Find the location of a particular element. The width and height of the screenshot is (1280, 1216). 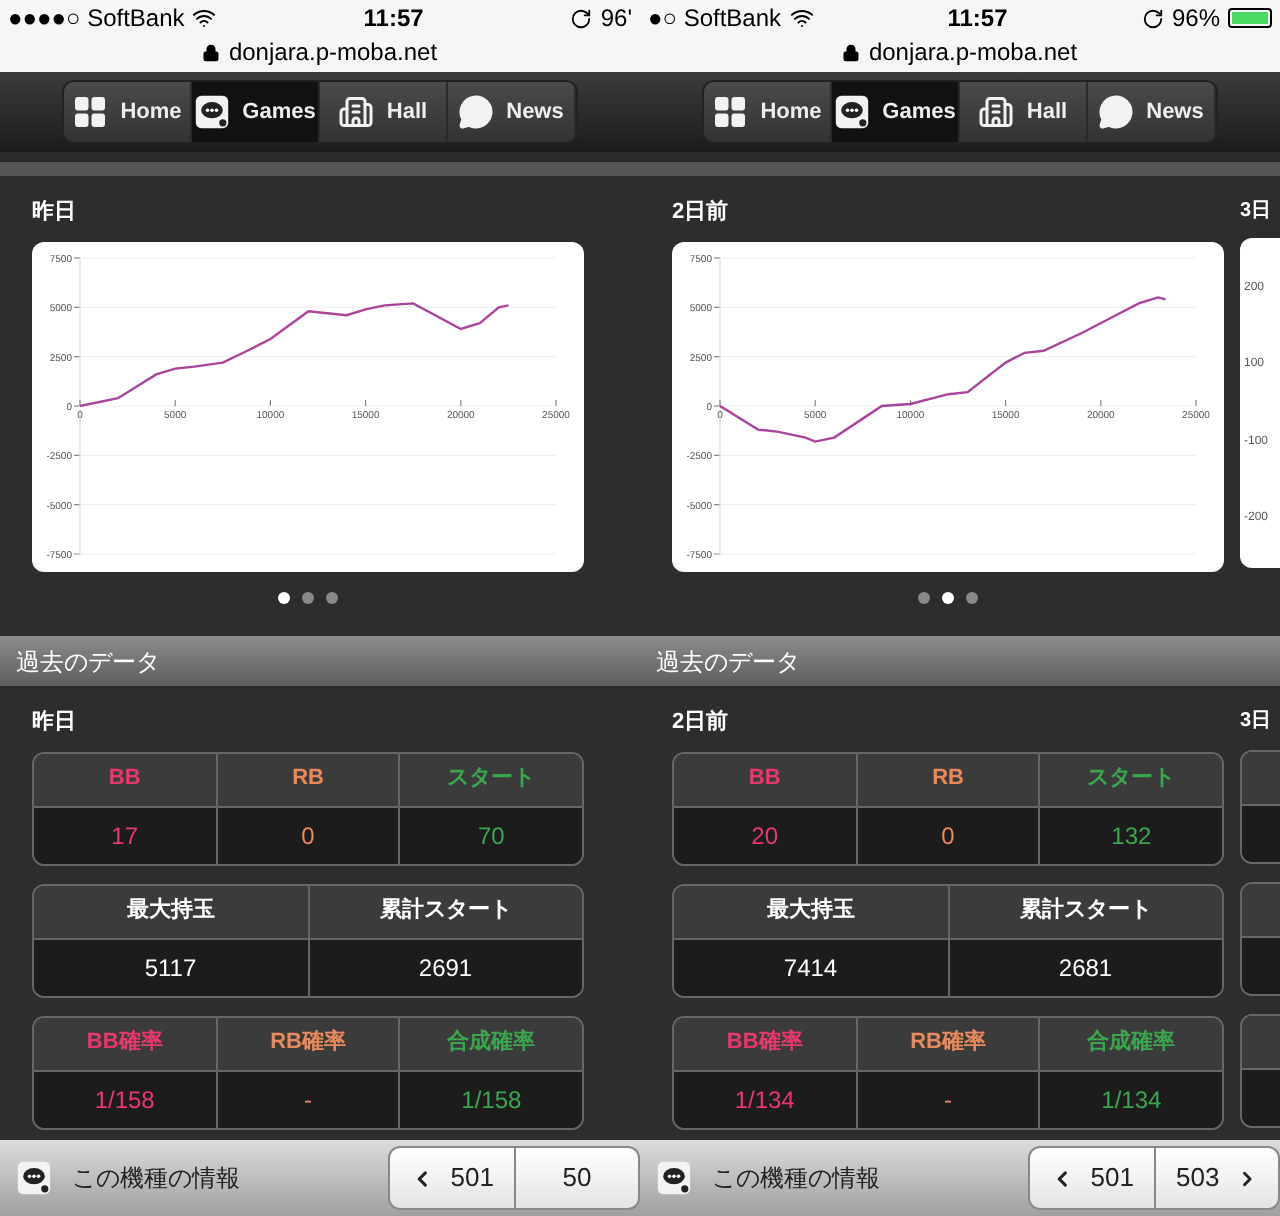

battery-percent: 96% is located at coordinates (1195, 19).